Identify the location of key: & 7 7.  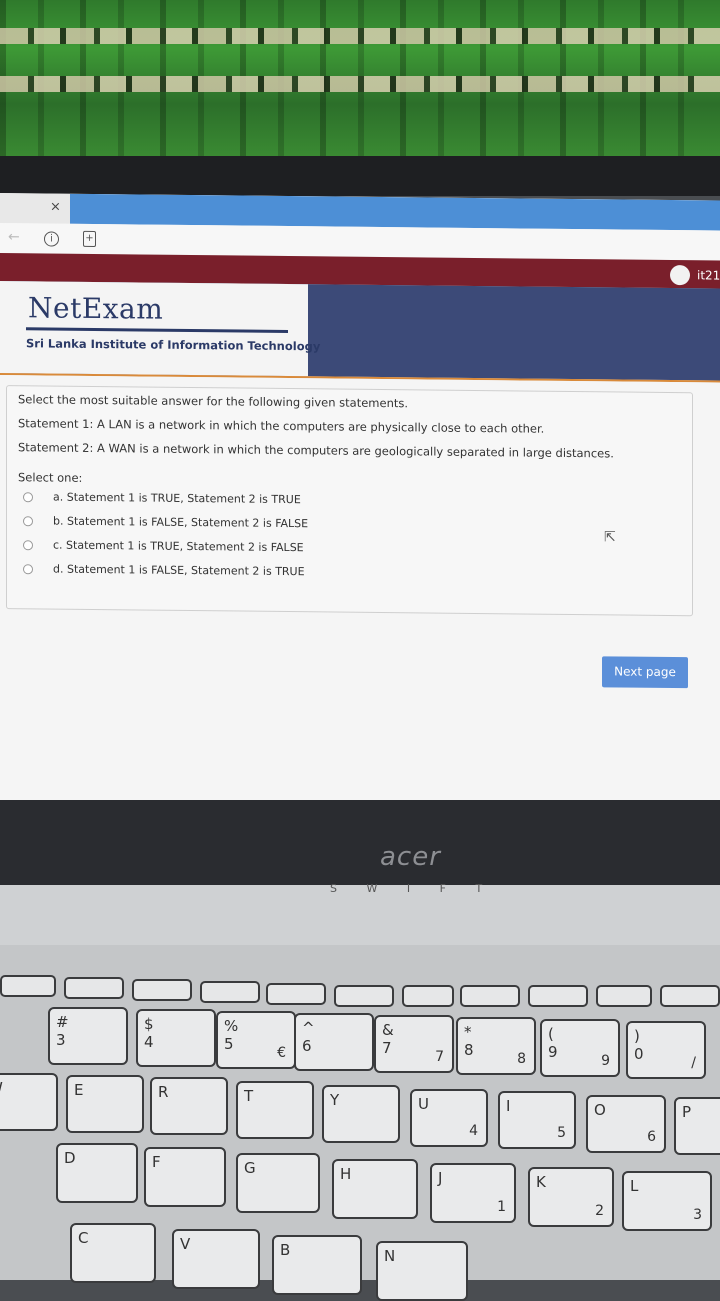
(414, 1044).